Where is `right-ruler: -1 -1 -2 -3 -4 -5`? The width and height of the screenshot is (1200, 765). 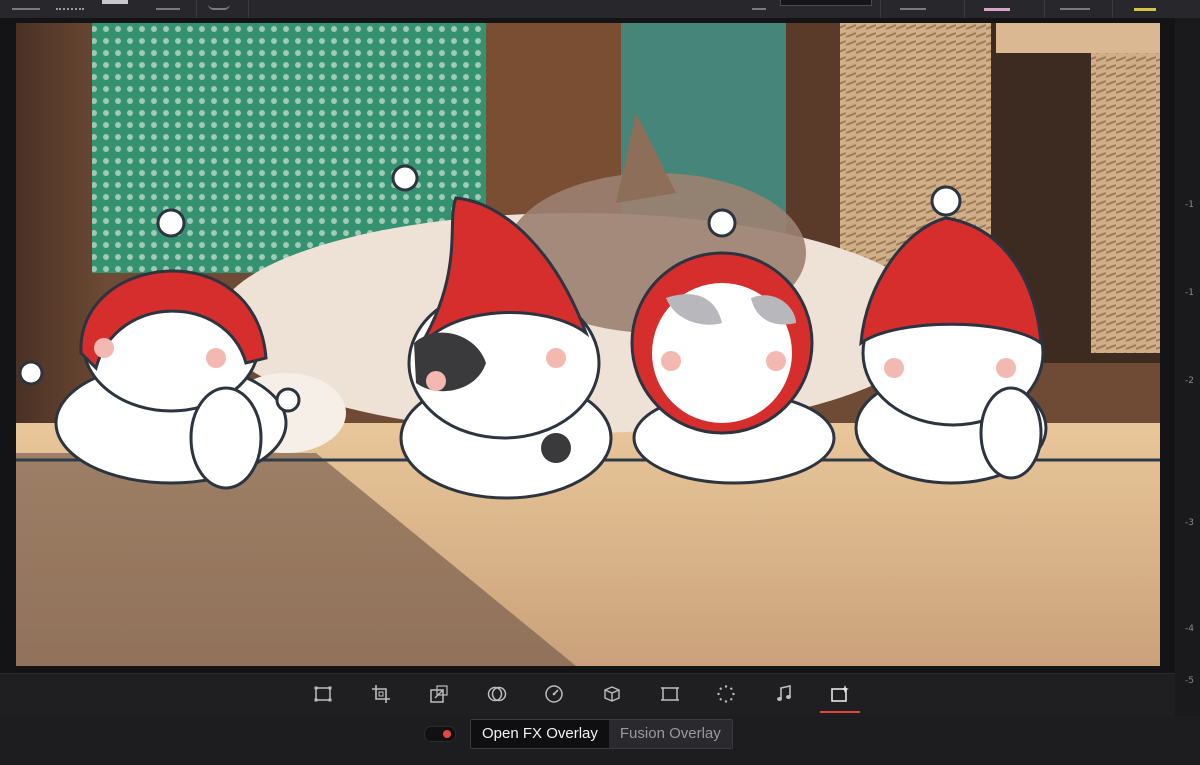
right-ruler: -1 -1 -2 -3 -4 -5 is located at coordinates (1187, 368).